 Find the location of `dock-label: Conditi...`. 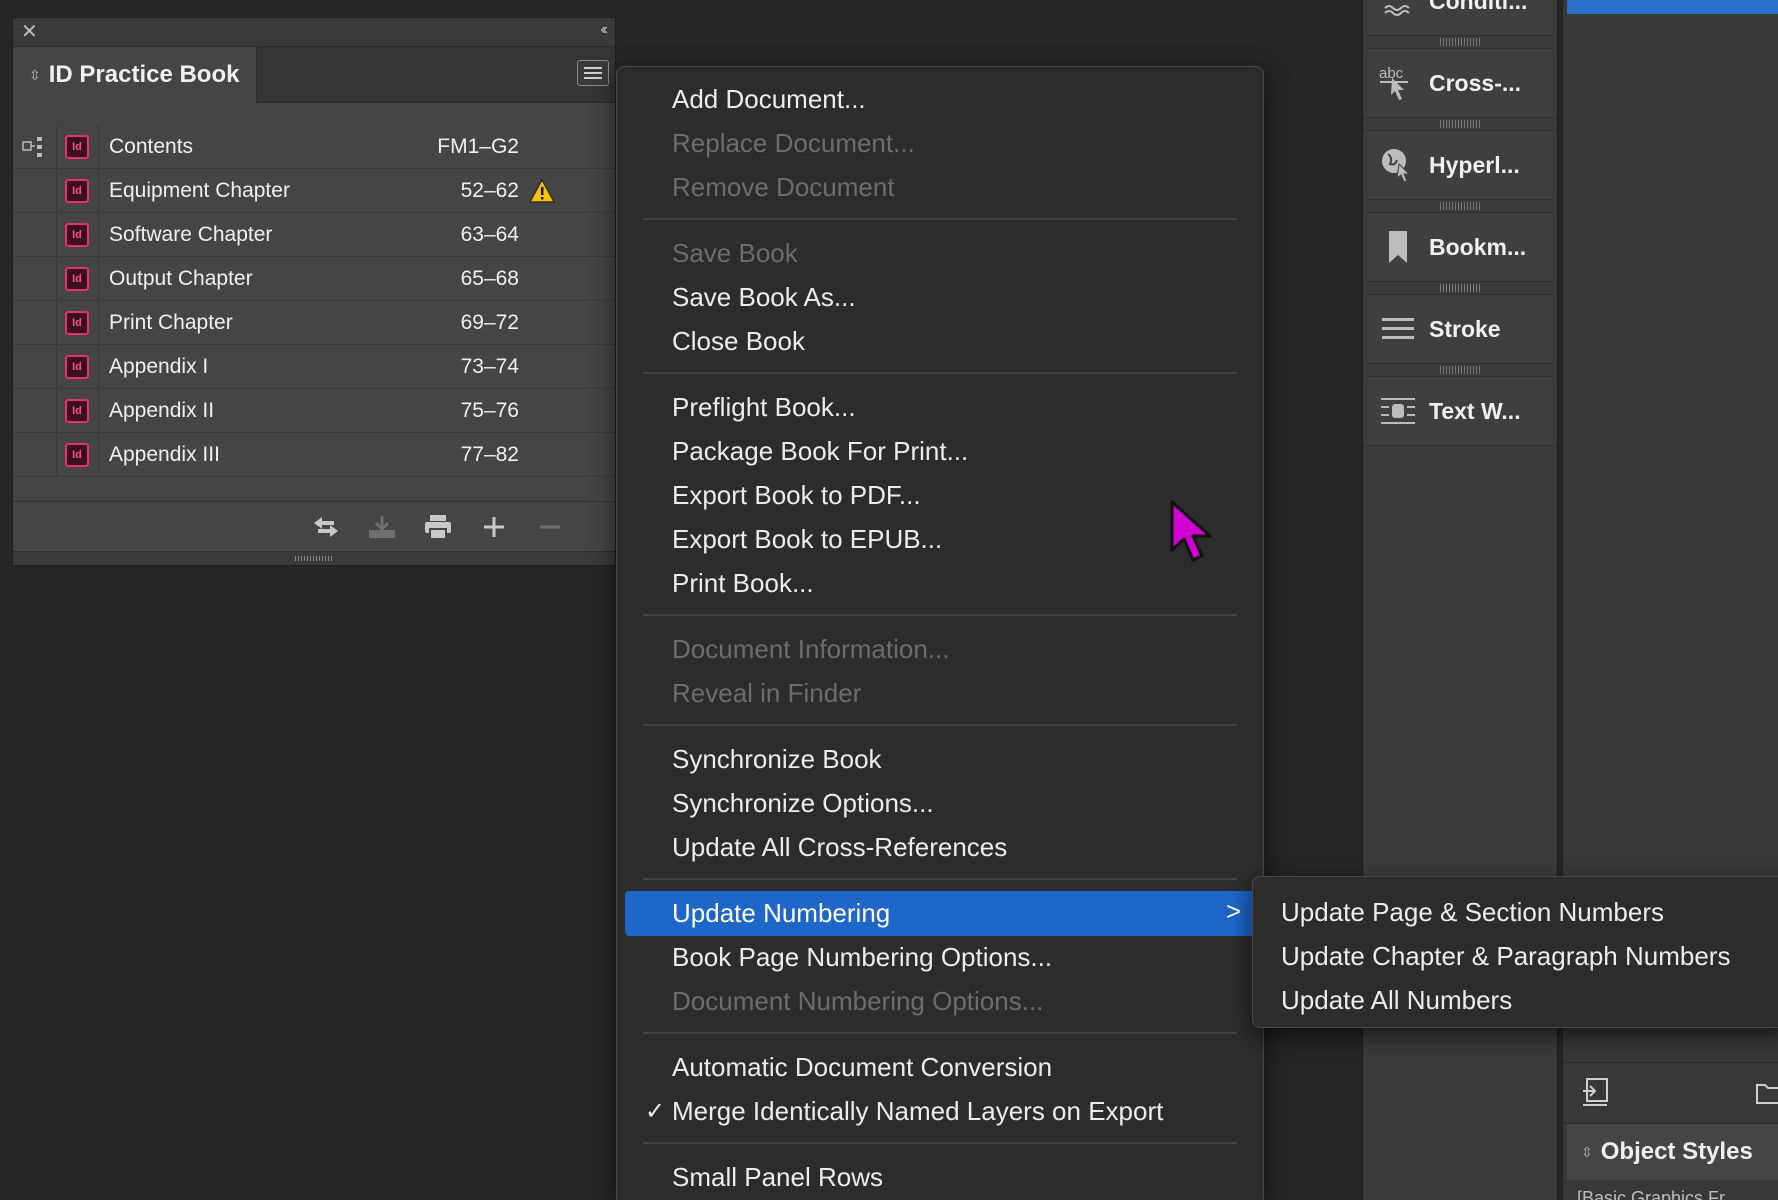

dock-label: Conditi... is located at coordinates (1478, 7).